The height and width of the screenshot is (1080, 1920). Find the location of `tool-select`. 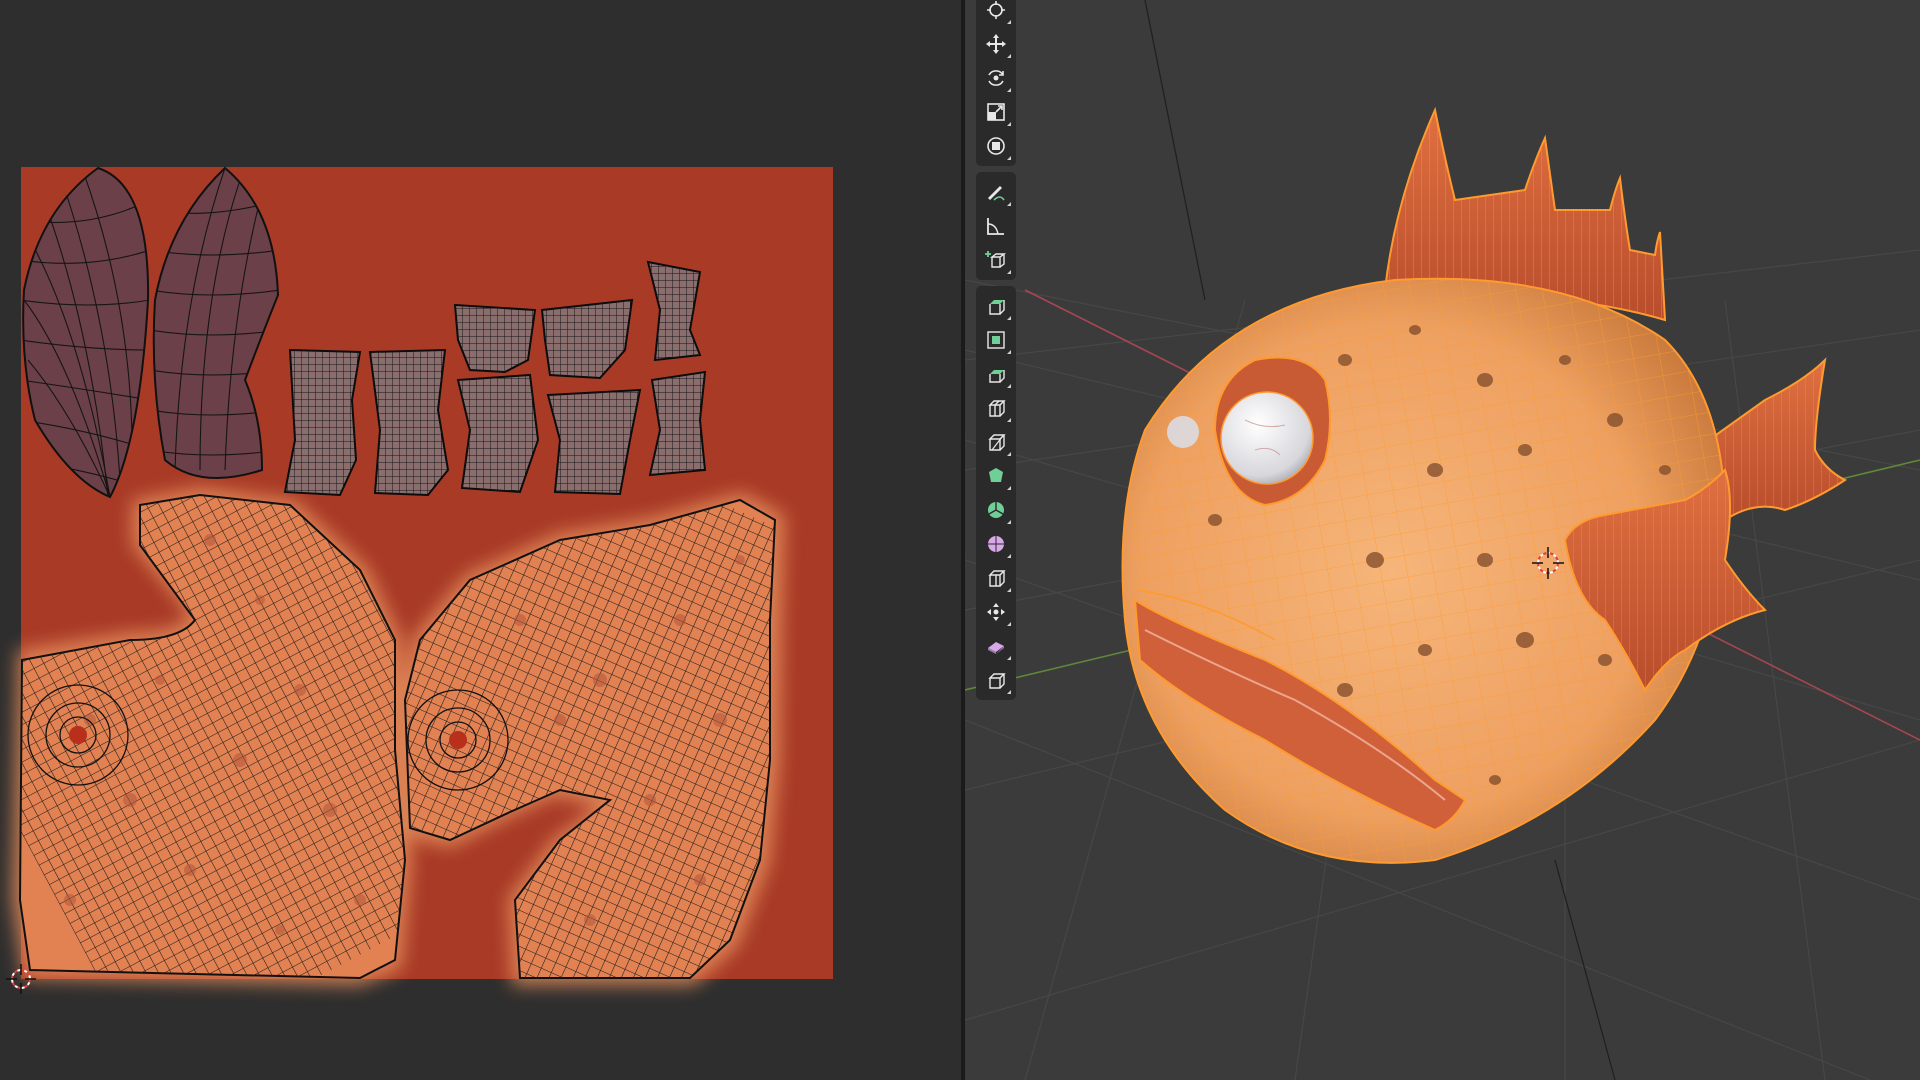

tool-select is located at coordinates (996, 13).